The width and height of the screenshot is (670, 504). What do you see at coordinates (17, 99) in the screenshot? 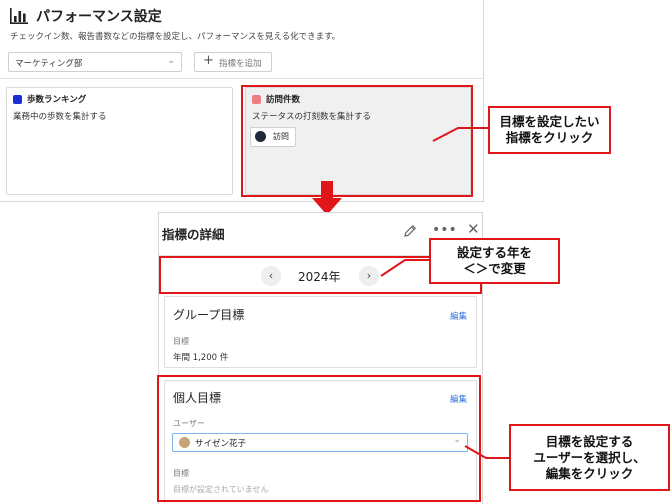
I see `metric-color-swatch` at bounding box center [17, 99].